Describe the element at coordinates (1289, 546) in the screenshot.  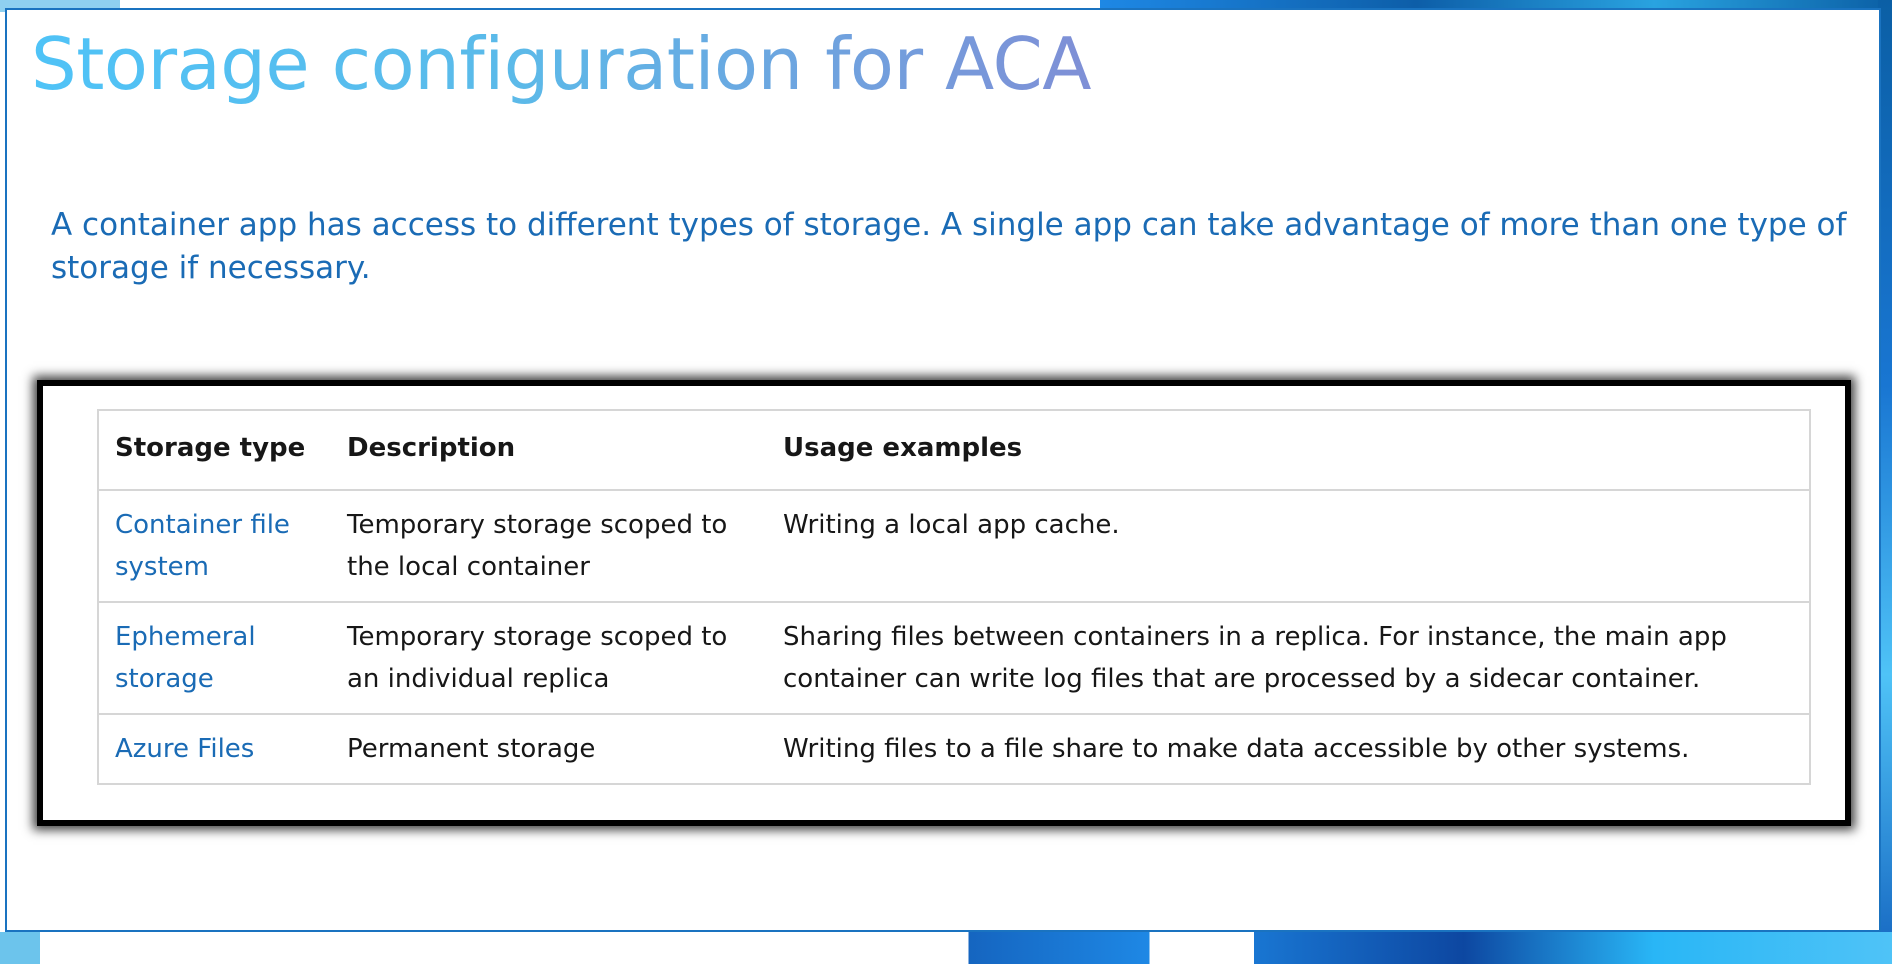
I see `usage-examples-cell: Writing a local app cache.` at that location.